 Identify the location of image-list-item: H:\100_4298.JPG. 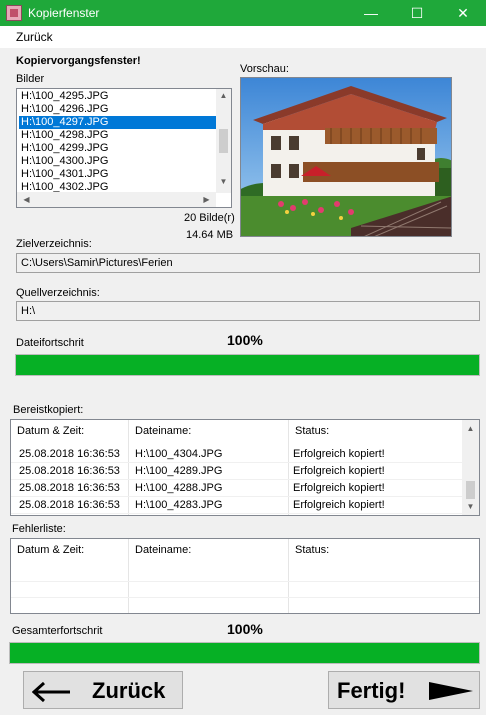
(118, 135).